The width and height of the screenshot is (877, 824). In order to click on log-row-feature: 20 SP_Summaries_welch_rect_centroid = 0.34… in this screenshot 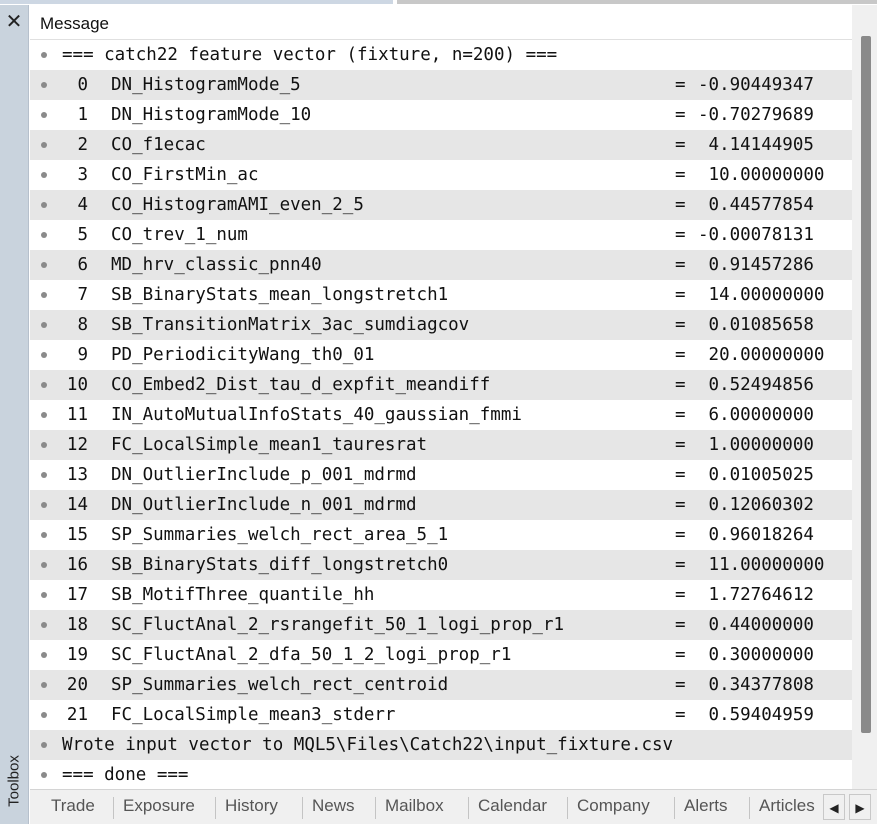, I will do `click(441, 685)`.